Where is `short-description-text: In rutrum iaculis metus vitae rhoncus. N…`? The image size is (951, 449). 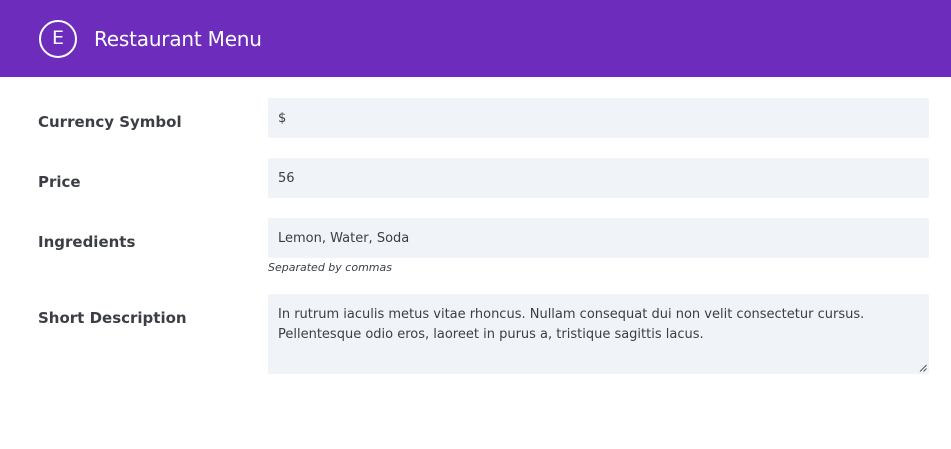
short-description-text: In rutrum iaculis metus vitae rhoncus. N… is located at coordinates (571, 324).